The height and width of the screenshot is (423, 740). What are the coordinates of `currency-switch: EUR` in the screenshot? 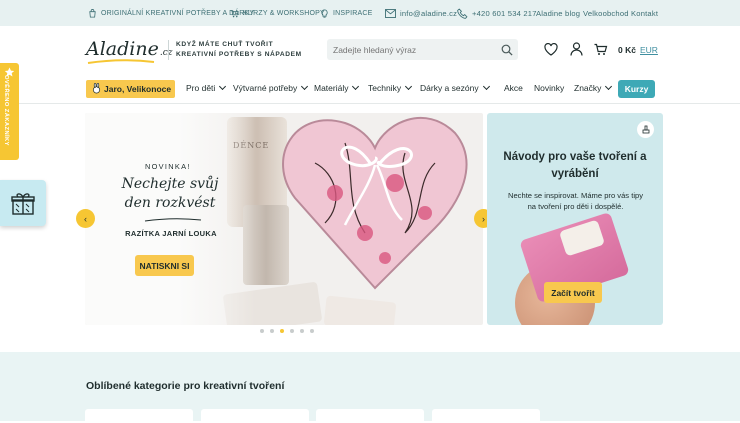 It's located at (649, 50).